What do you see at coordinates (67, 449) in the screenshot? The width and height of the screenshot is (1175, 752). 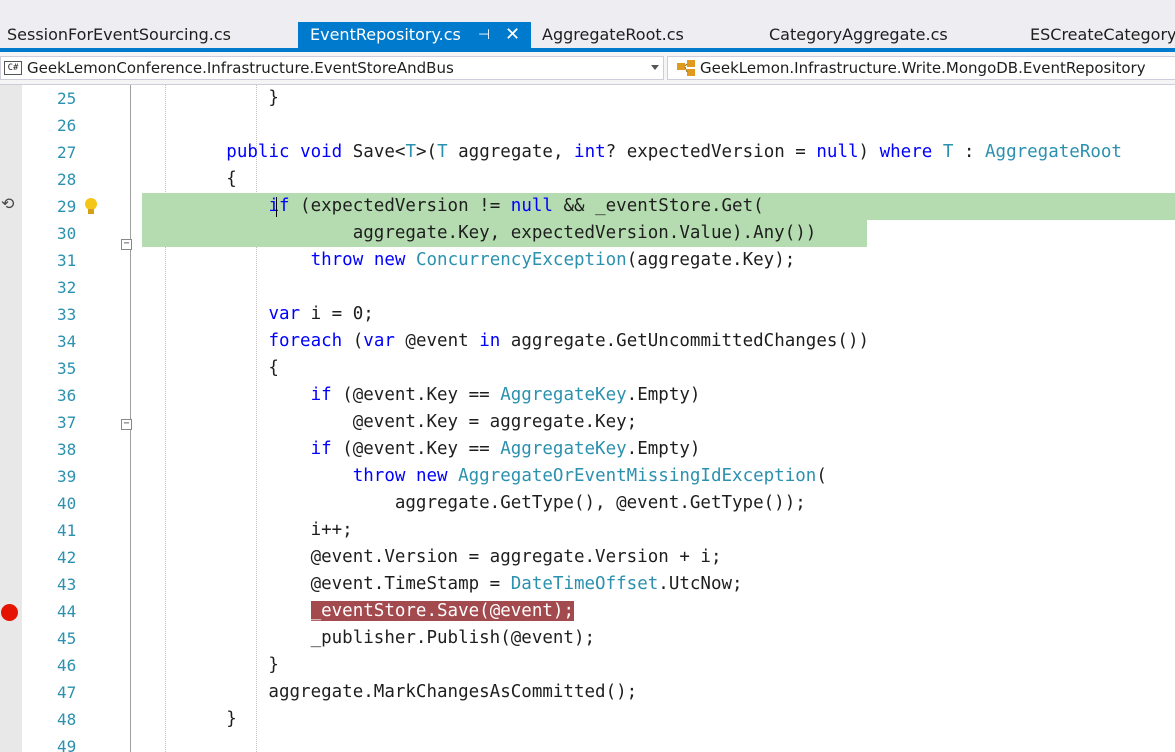 I see `line-number: 38` at bounding box center [67, 449].